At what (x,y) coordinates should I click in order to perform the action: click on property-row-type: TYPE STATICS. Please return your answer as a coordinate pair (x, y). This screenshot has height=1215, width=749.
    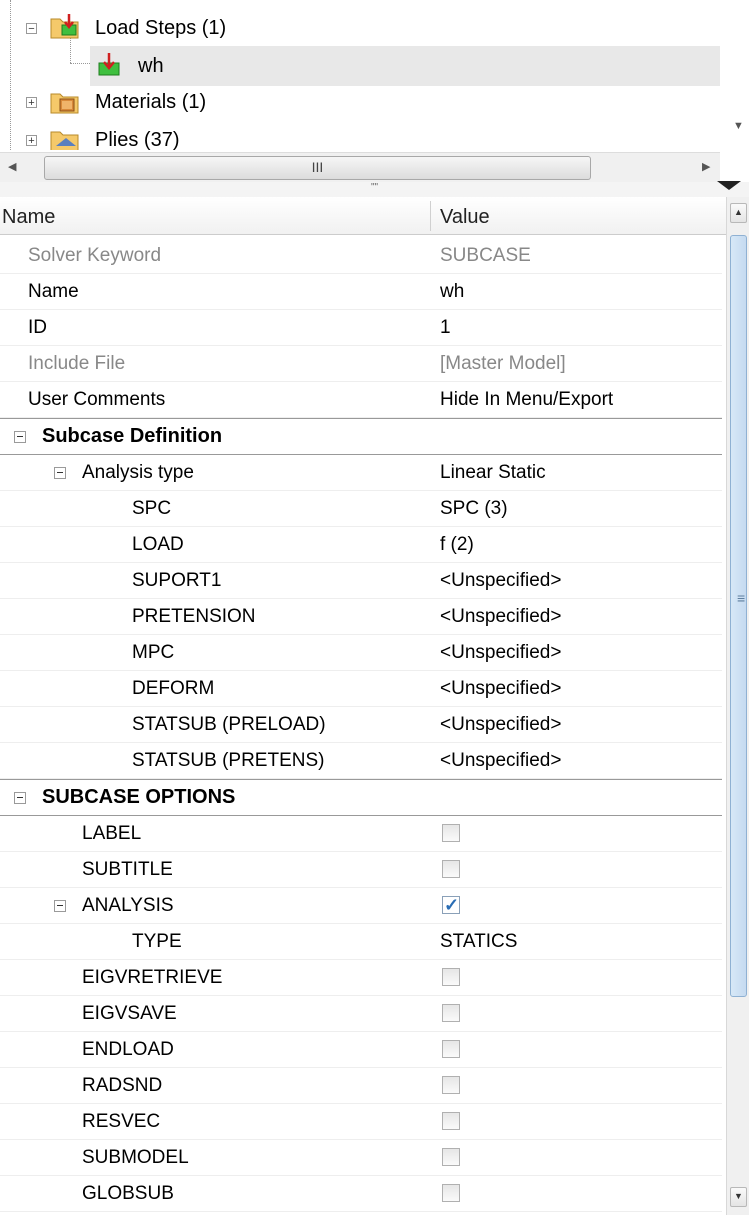
    Looking at the image, I should click on (361, 942).